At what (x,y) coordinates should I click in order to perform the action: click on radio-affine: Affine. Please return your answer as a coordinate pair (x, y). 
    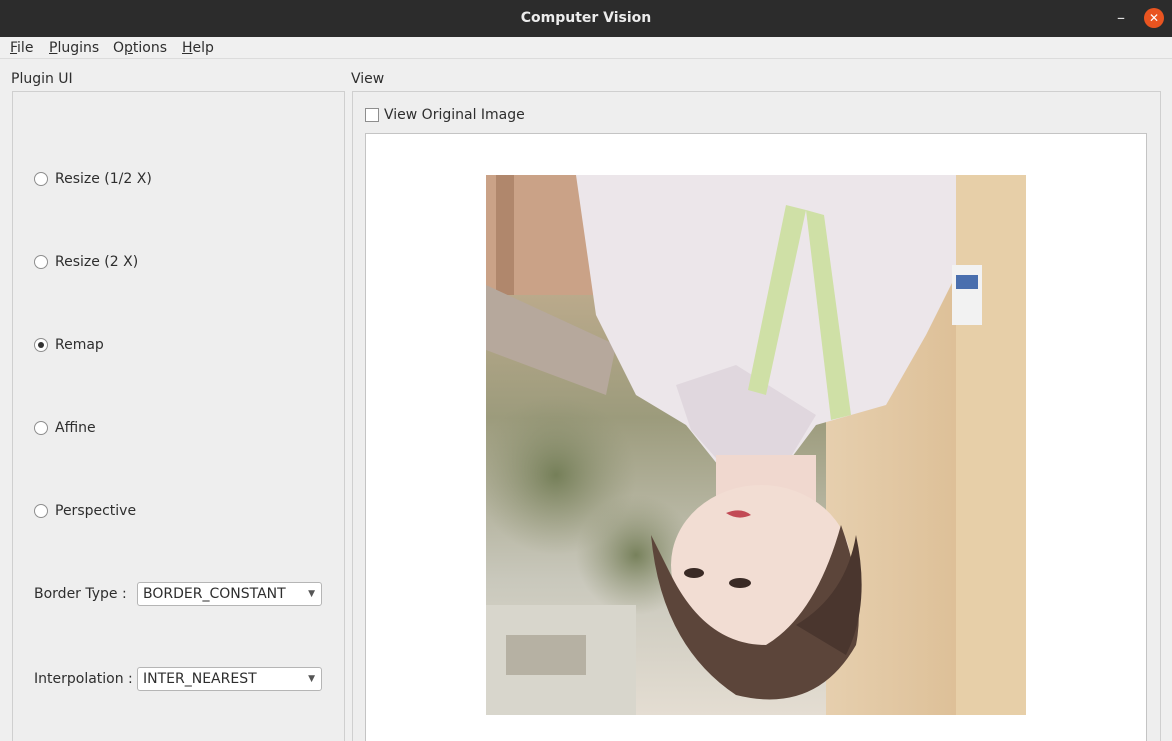
    Looking at the image, I should click on (65, 428).